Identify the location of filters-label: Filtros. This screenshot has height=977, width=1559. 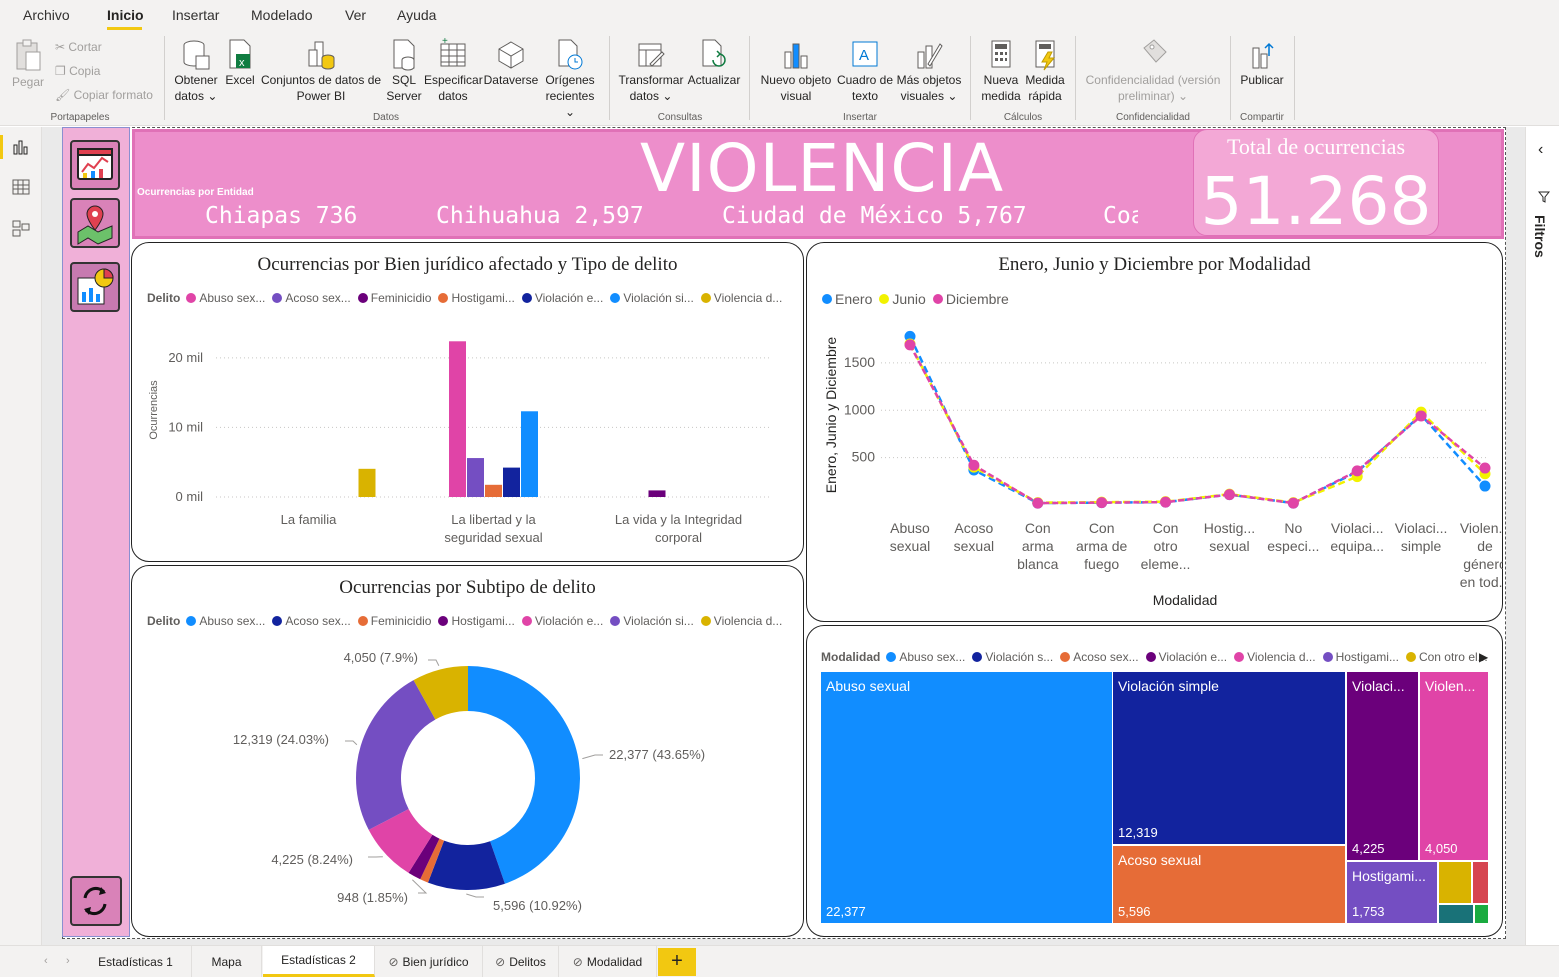
(1540, 236).